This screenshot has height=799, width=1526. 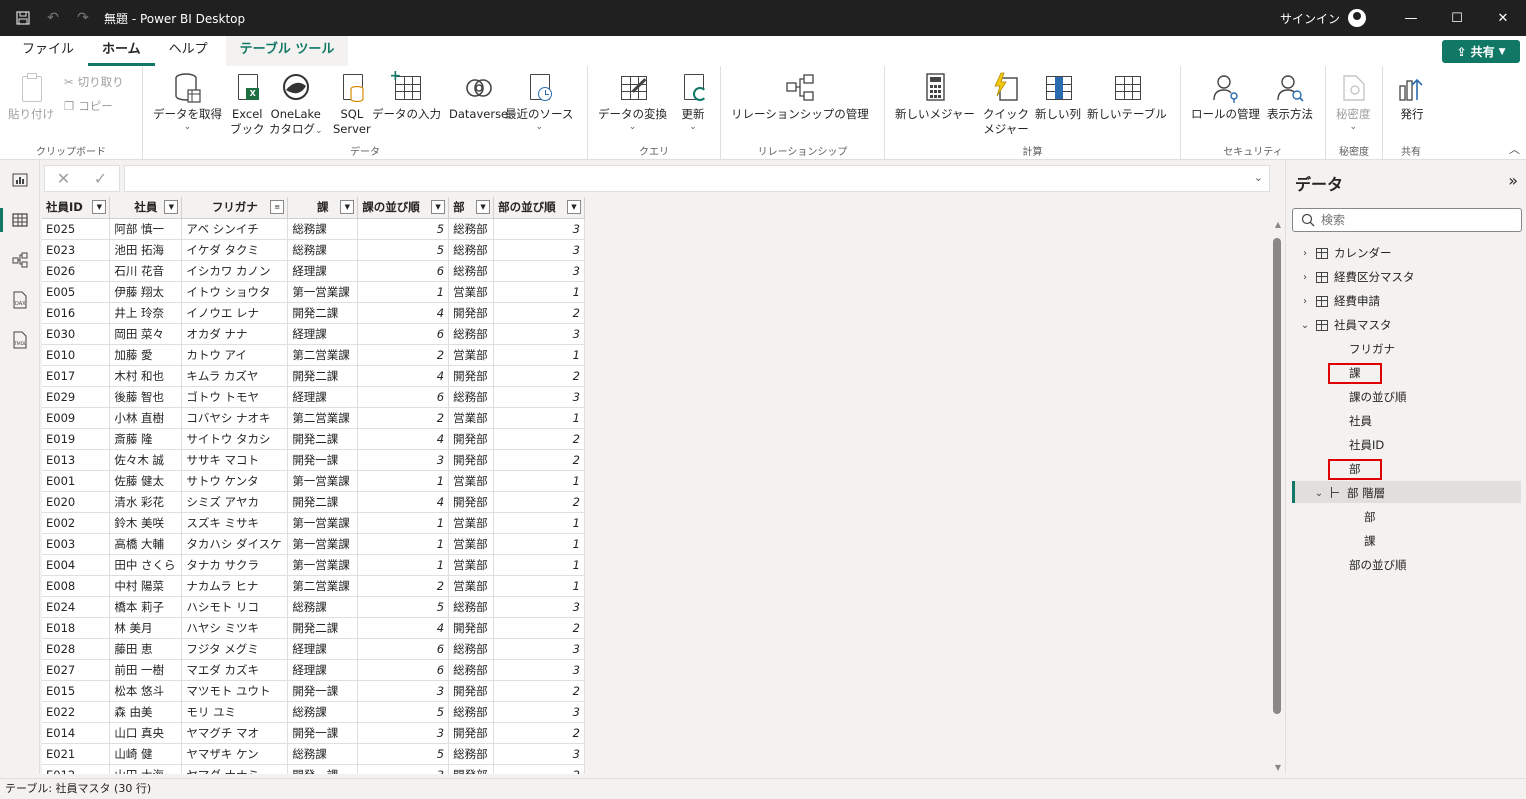 What do you see at coordinates (235, 565) in the screenshot?
I see `table-cell: タナカ サクラ` at bounding box center [235, 565].